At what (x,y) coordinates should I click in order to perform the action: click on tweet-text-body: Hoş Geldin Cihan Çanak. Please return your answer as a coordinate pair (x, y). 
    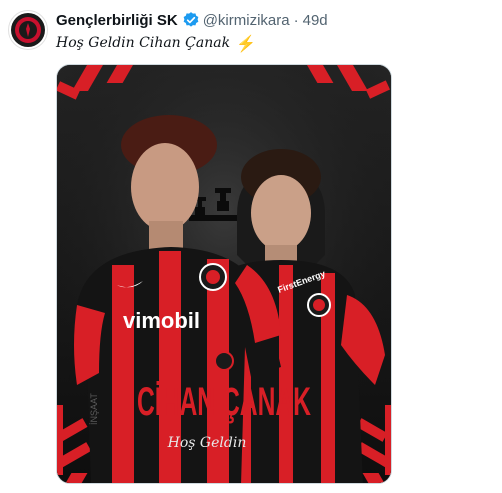
    Looking at the image, I should click on (143, 43).